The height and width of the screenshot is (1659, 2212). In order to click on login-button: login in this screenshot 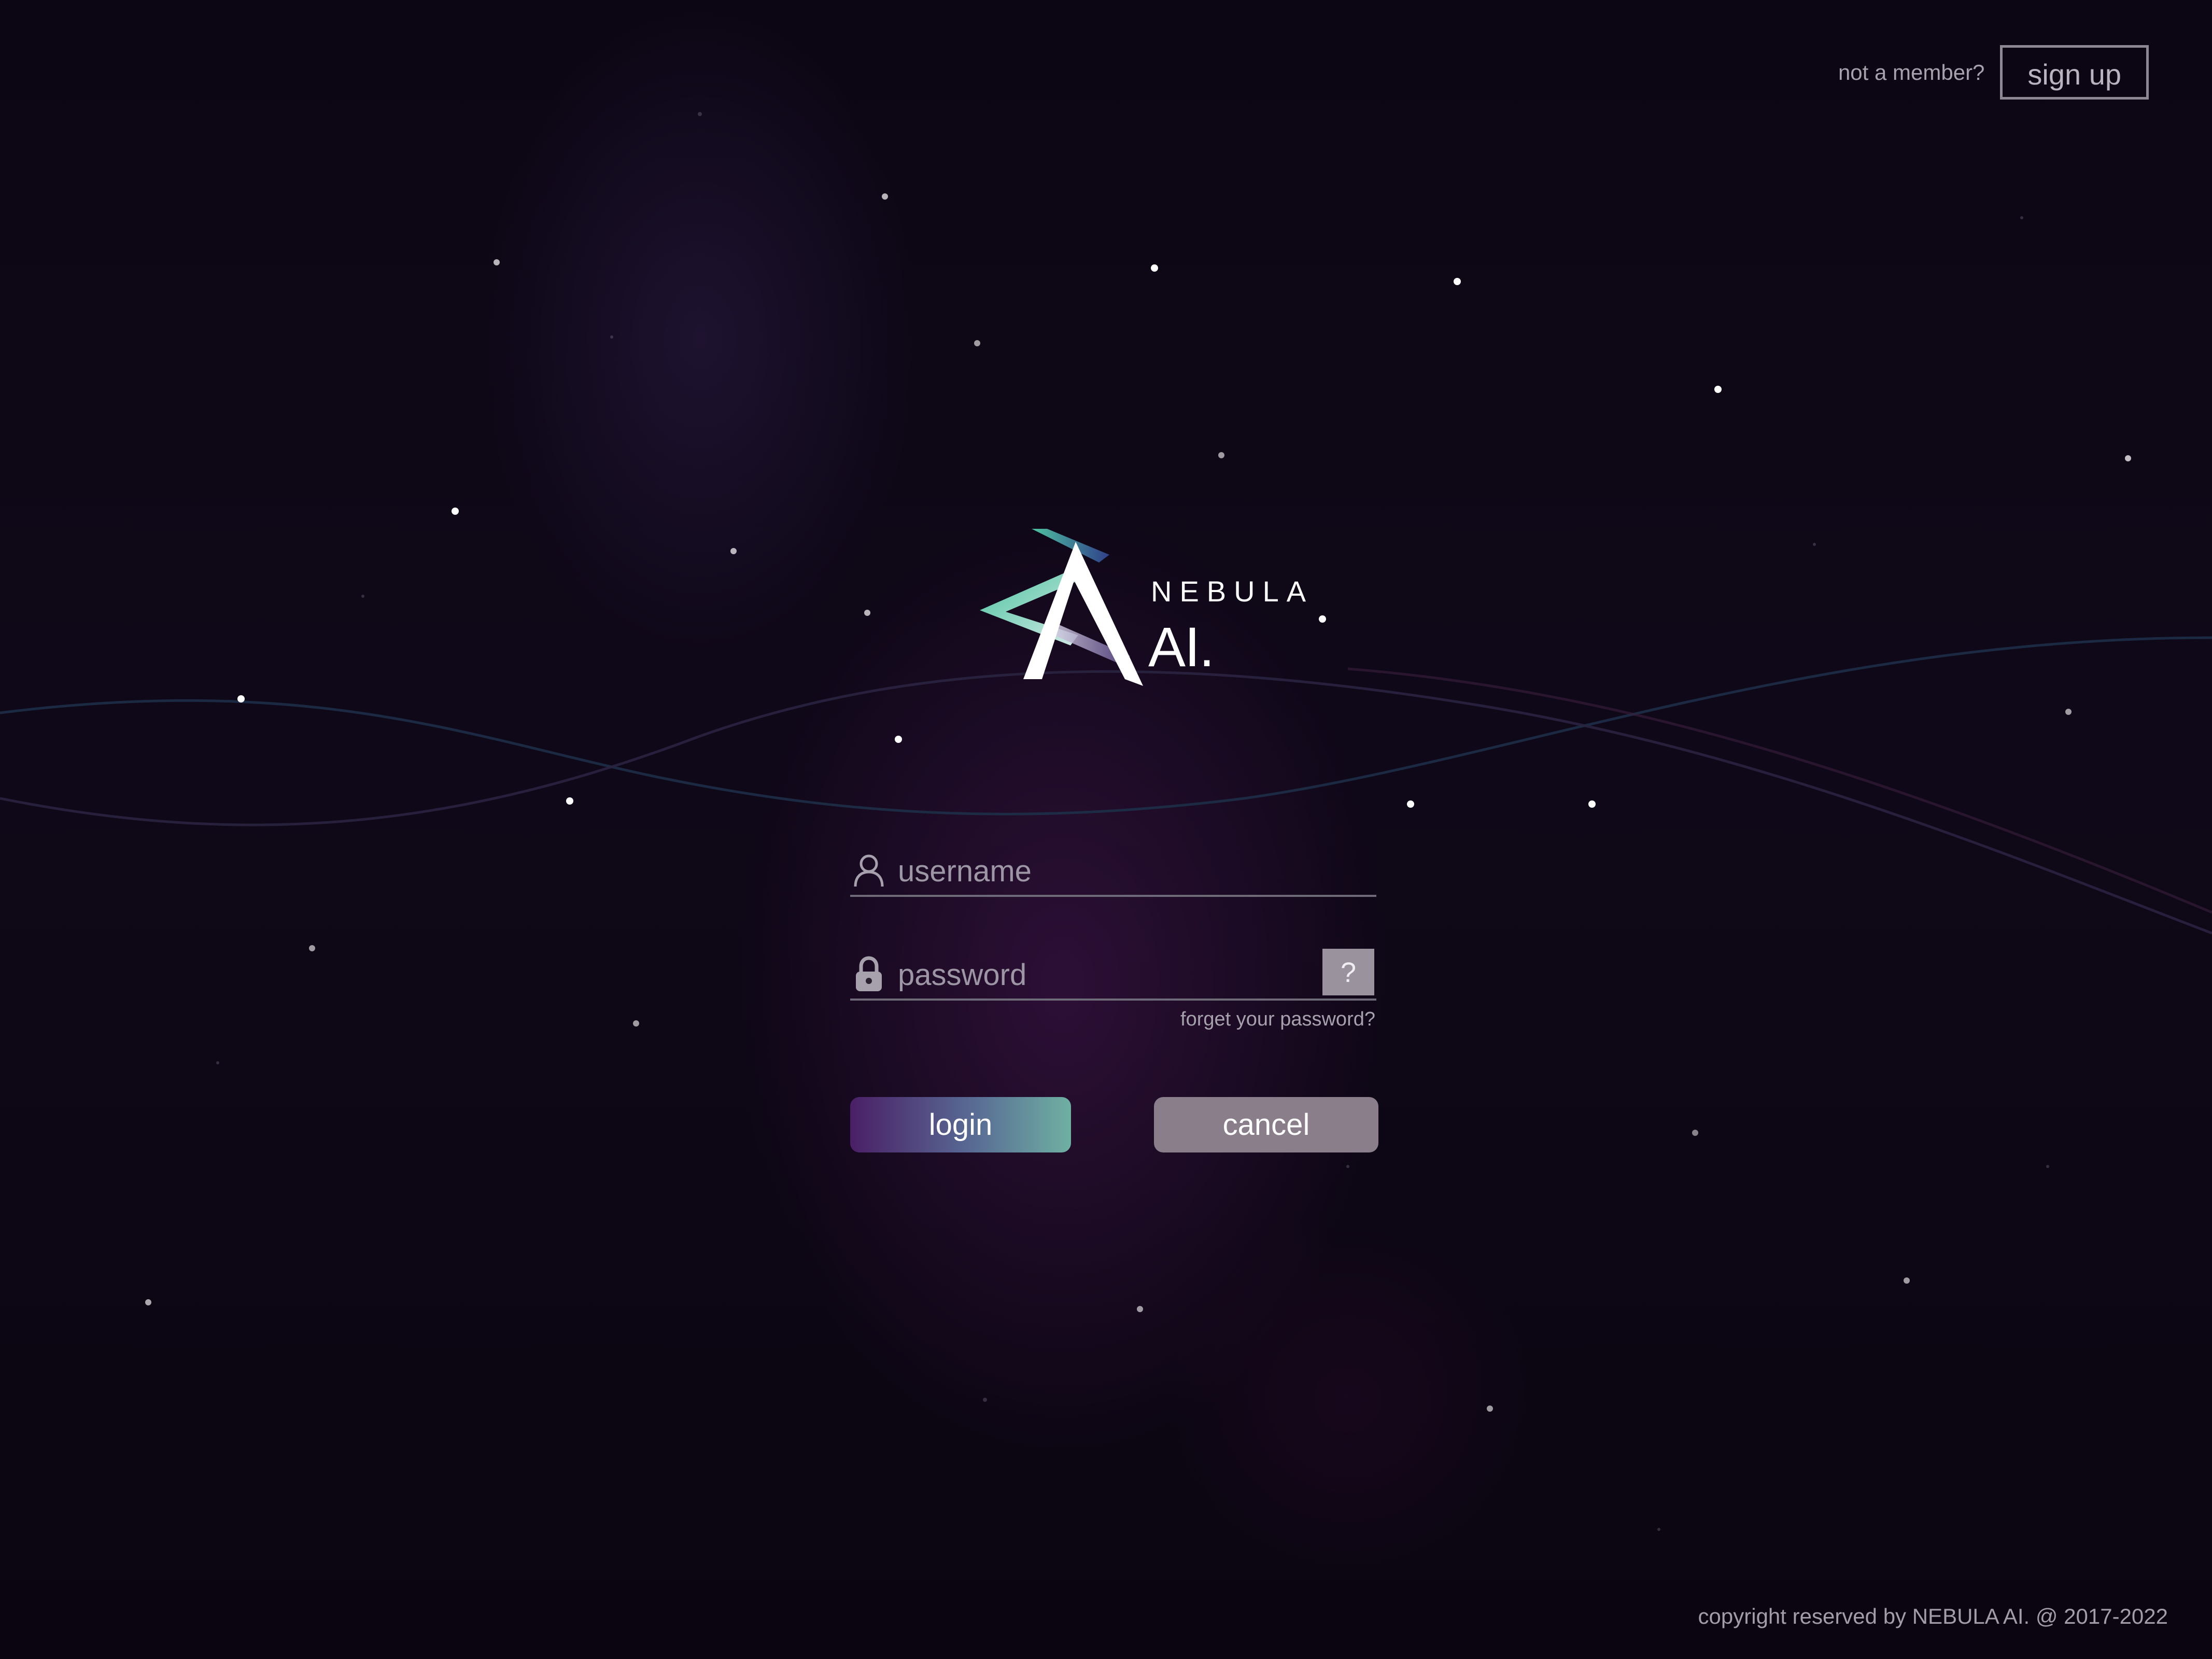, I will do `click(960, 1124)`.